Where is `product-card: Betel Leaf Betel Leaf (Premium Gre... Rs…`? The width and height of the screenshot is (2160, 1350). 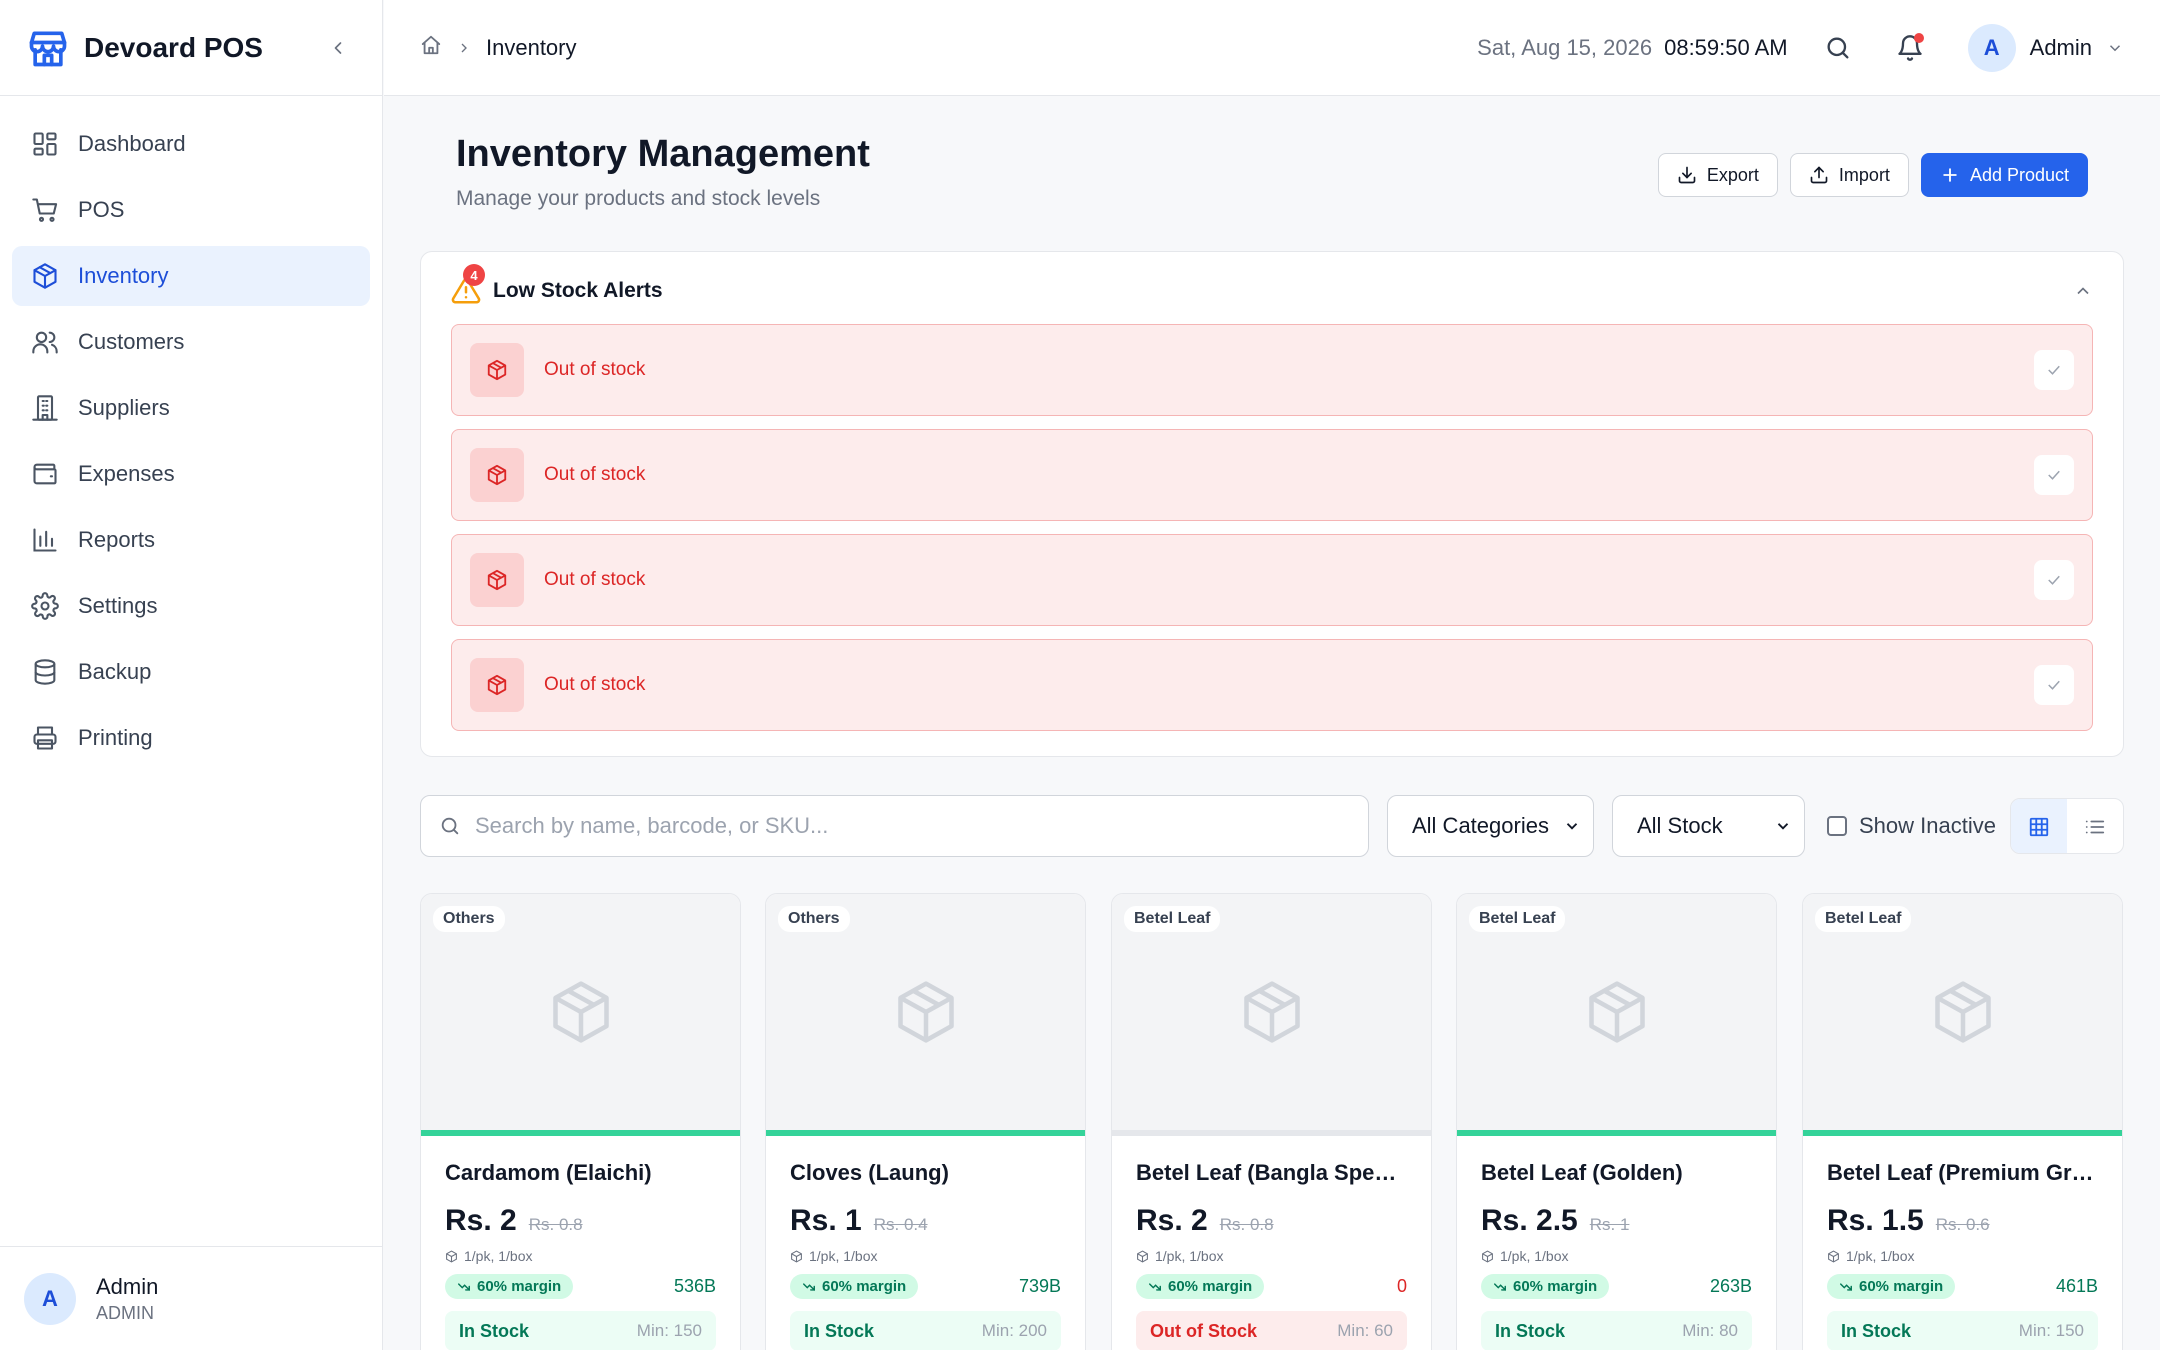 product-card: Betel Leaf Betel Leaf (Premium Gre... Rs… is located at coordinates (1962, 1121).